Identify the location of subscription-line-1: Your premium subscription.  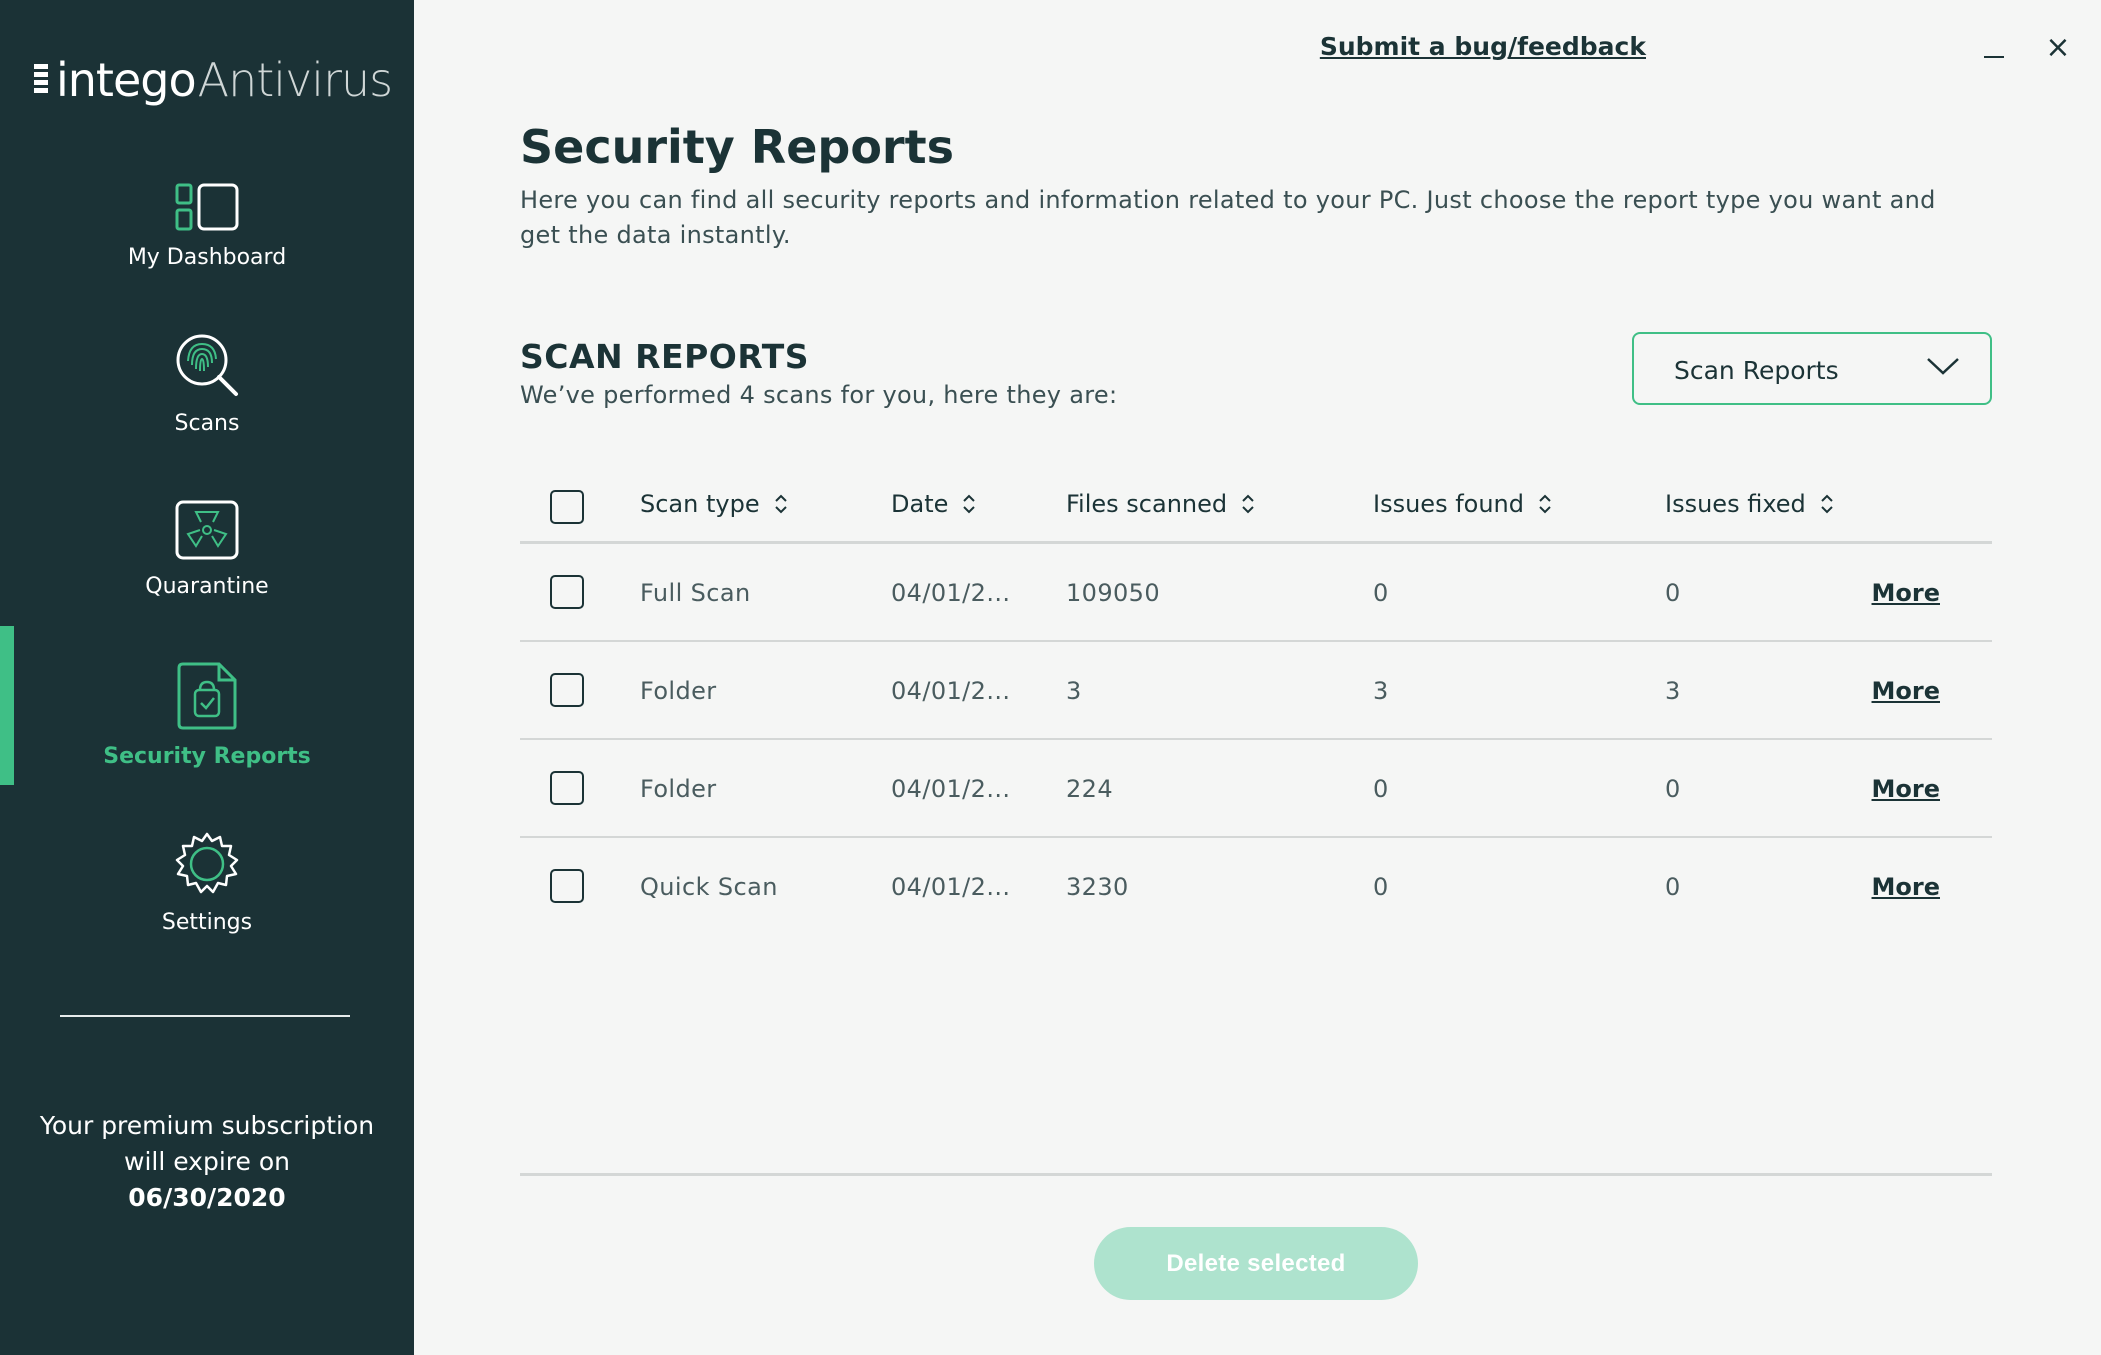
(207, 1125).